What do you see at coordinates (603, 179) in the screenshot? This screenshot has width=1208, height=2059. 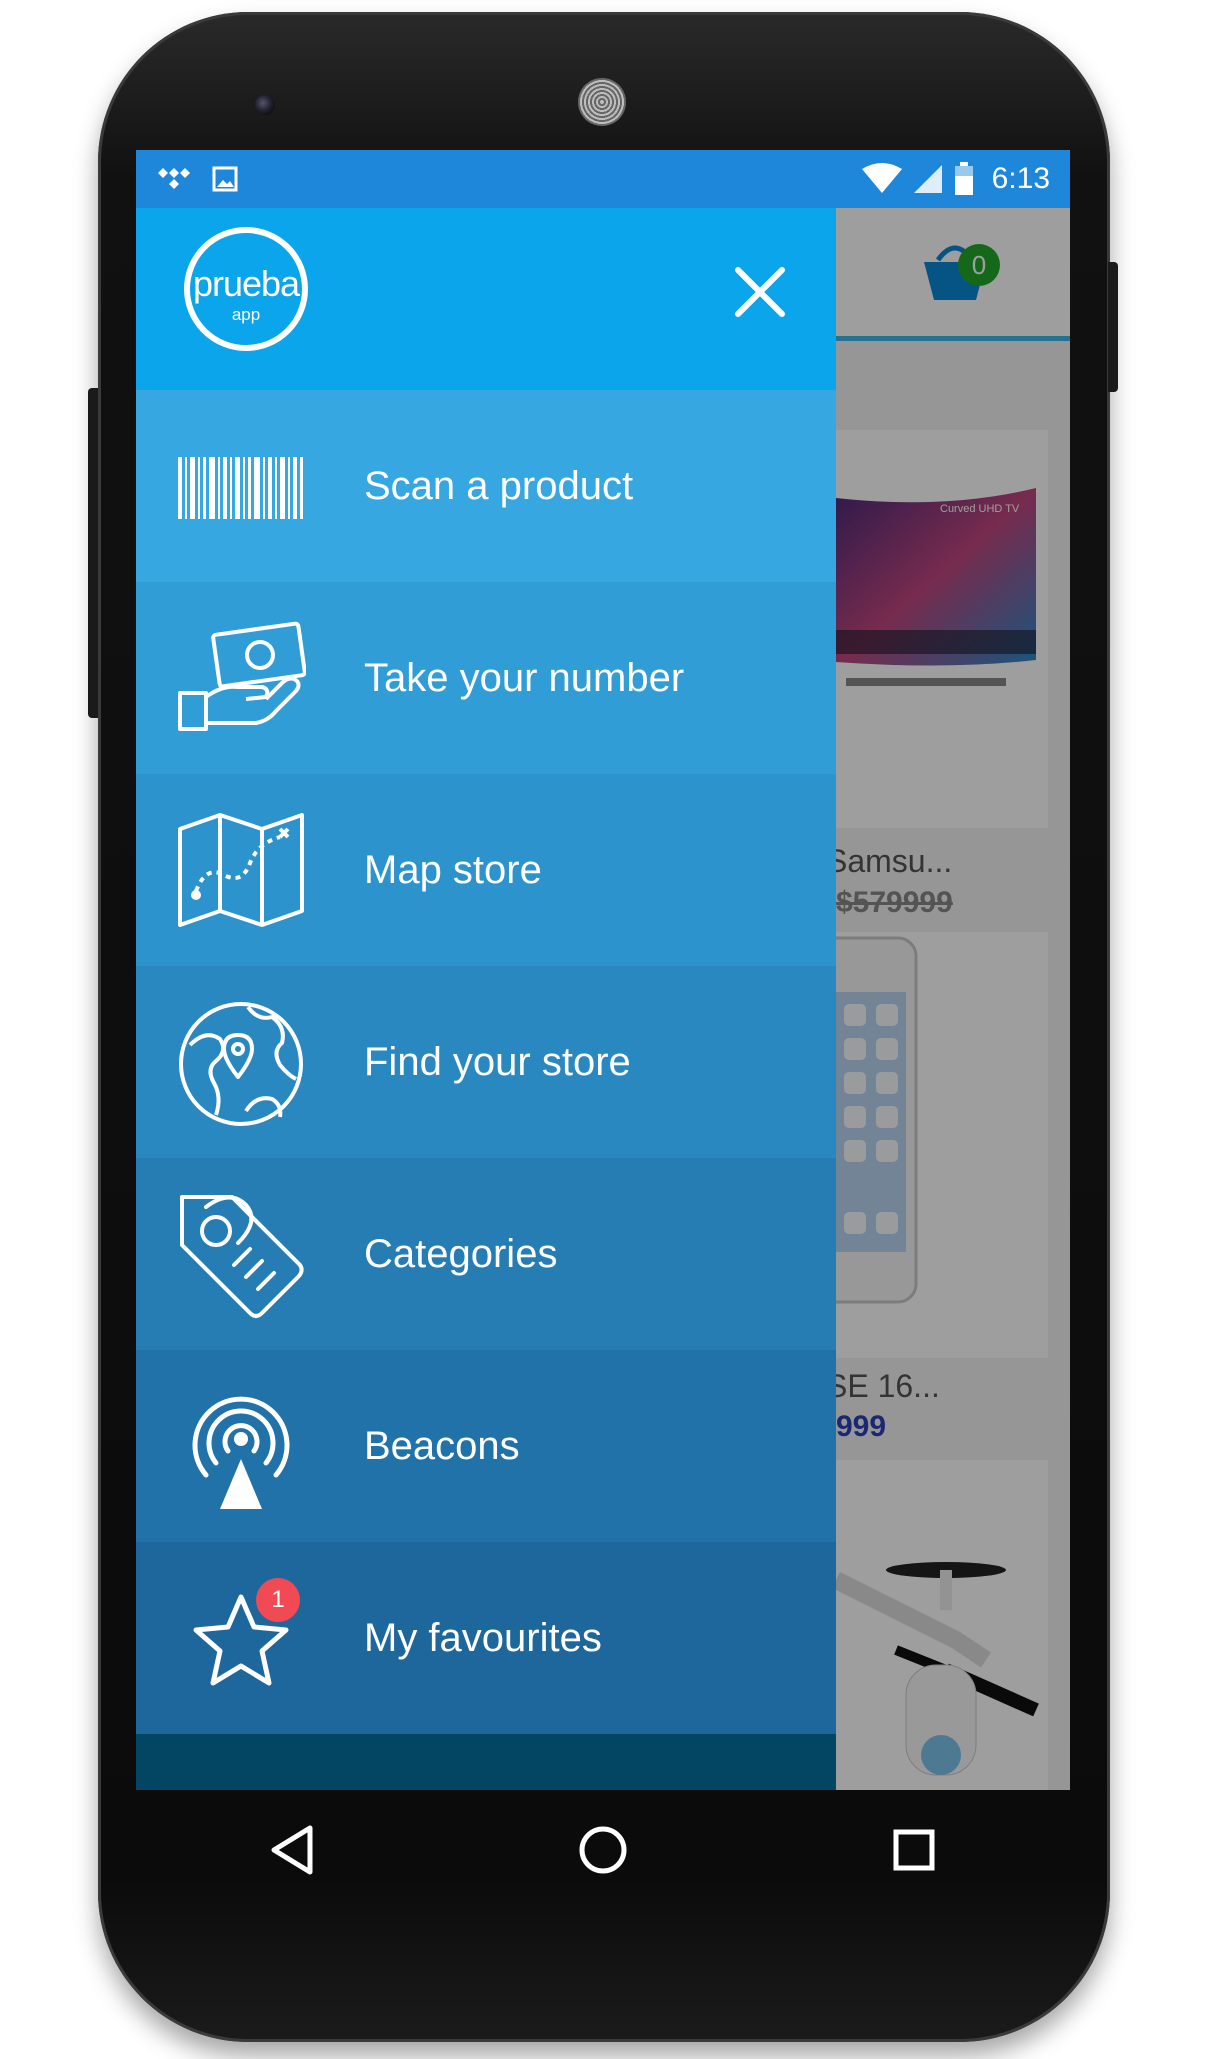 I see `status-bar: 6:13` at bounding box center [603, 179].